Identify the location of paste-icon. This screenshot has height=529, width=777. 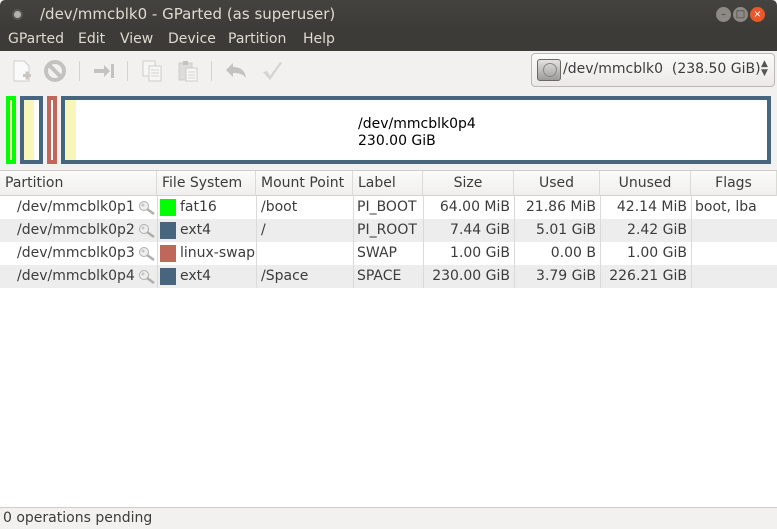
(188, 71).